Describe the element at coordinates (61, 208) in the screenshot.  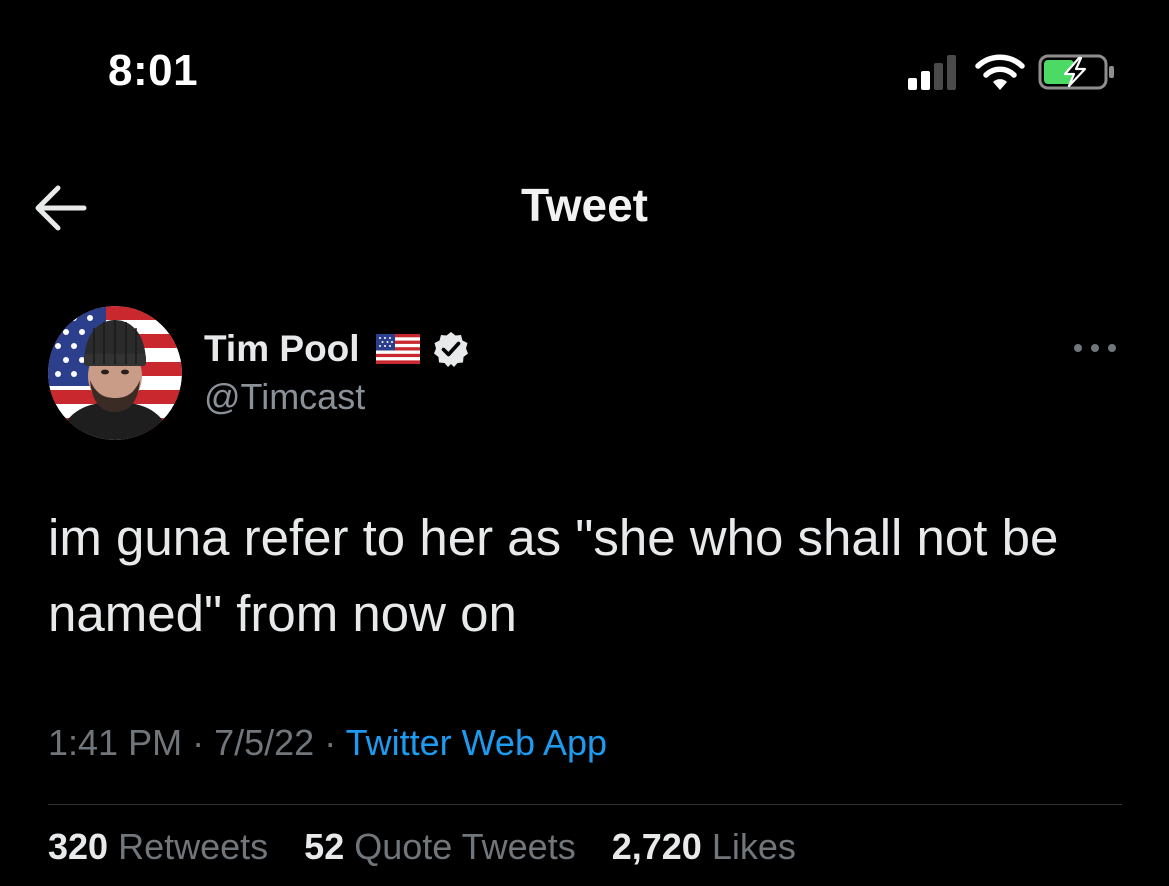
I see `arrow-left-icon` at that location.